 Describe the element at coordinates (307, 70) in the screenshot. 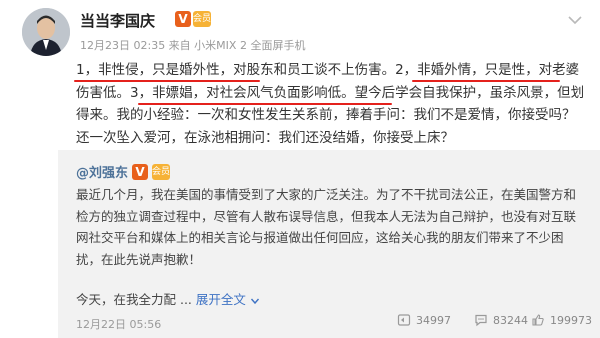

I see `post-text-part: ，对股东和员工谈不上伤害。` at that location.